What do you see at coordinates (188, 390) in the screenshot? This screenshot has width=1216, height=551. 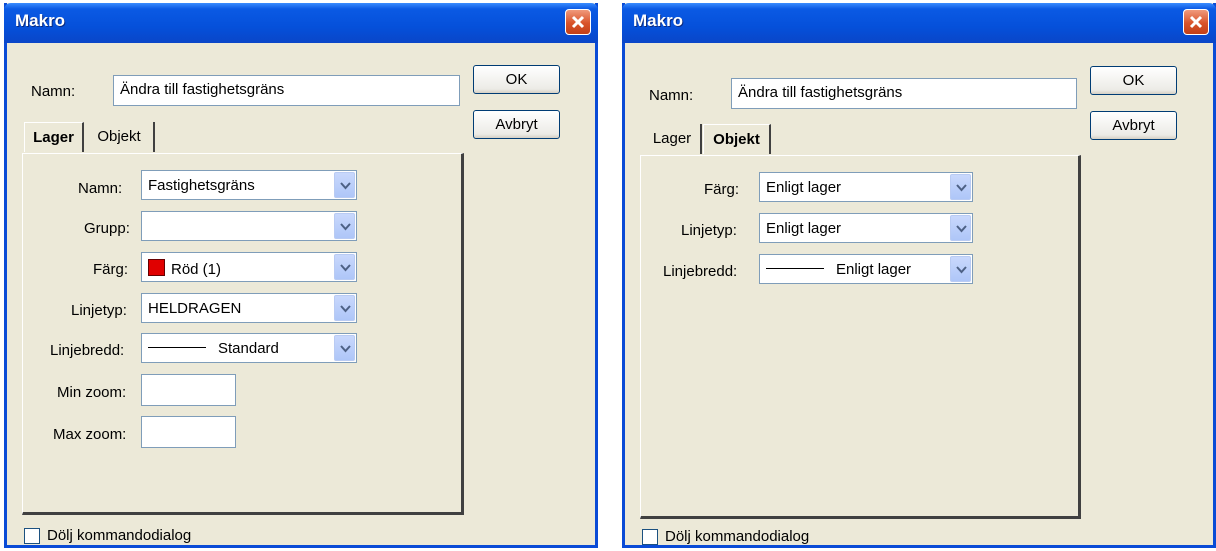 I see `min-zoom-input` at bounding box center [188, 390].